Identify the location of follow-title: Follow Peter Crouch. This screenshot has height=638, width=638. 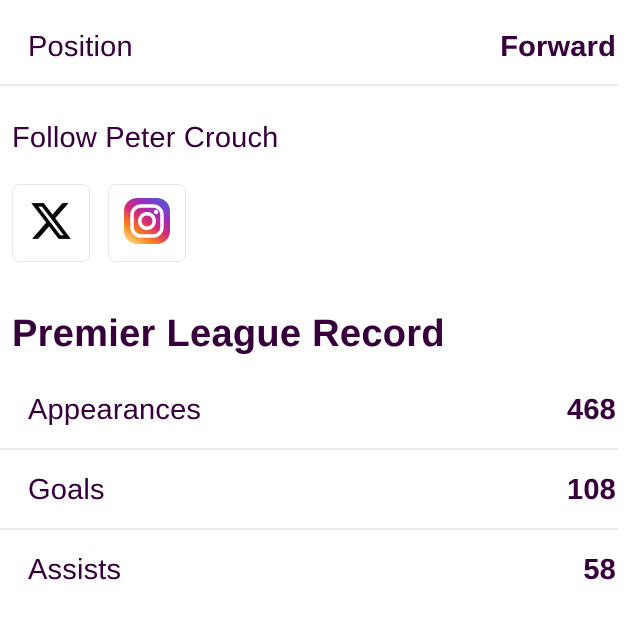
(145, 138).